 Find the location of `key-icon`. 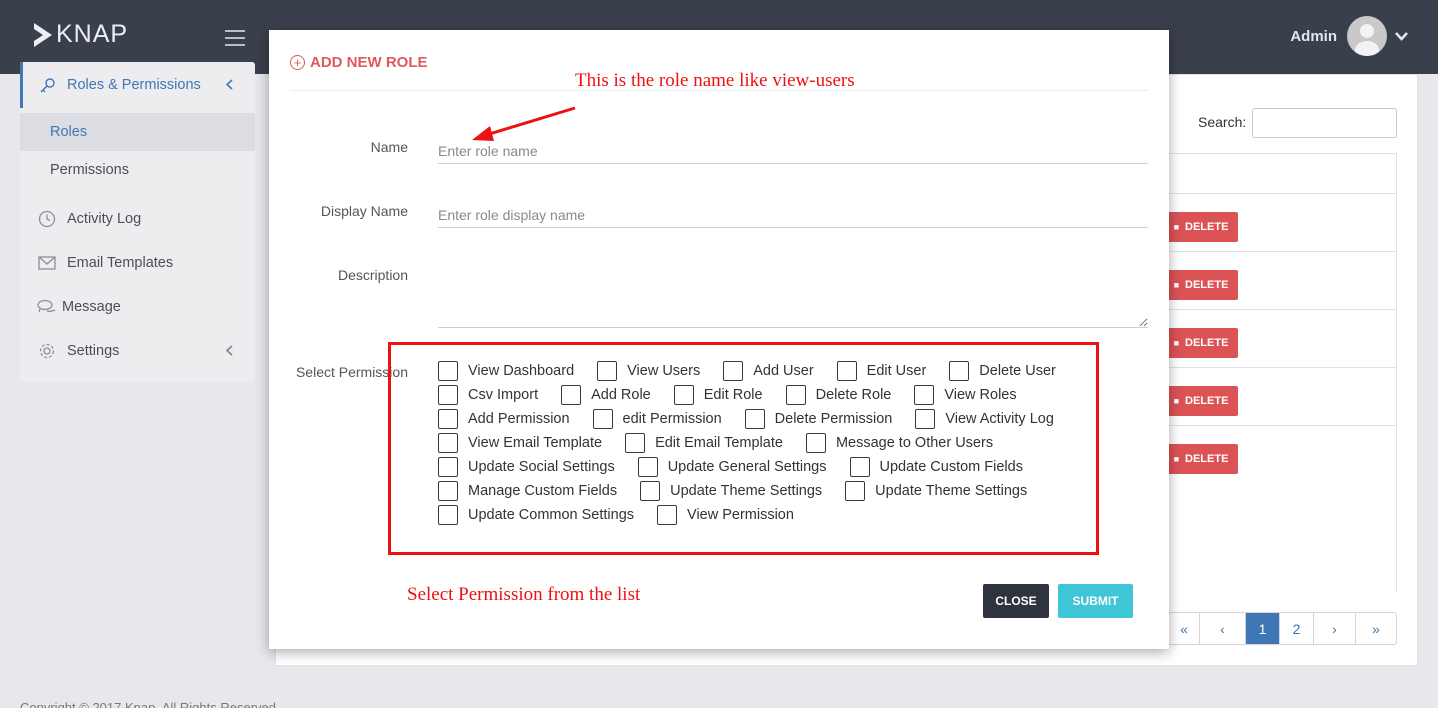

key-icon is located at coordinates (47, 85).